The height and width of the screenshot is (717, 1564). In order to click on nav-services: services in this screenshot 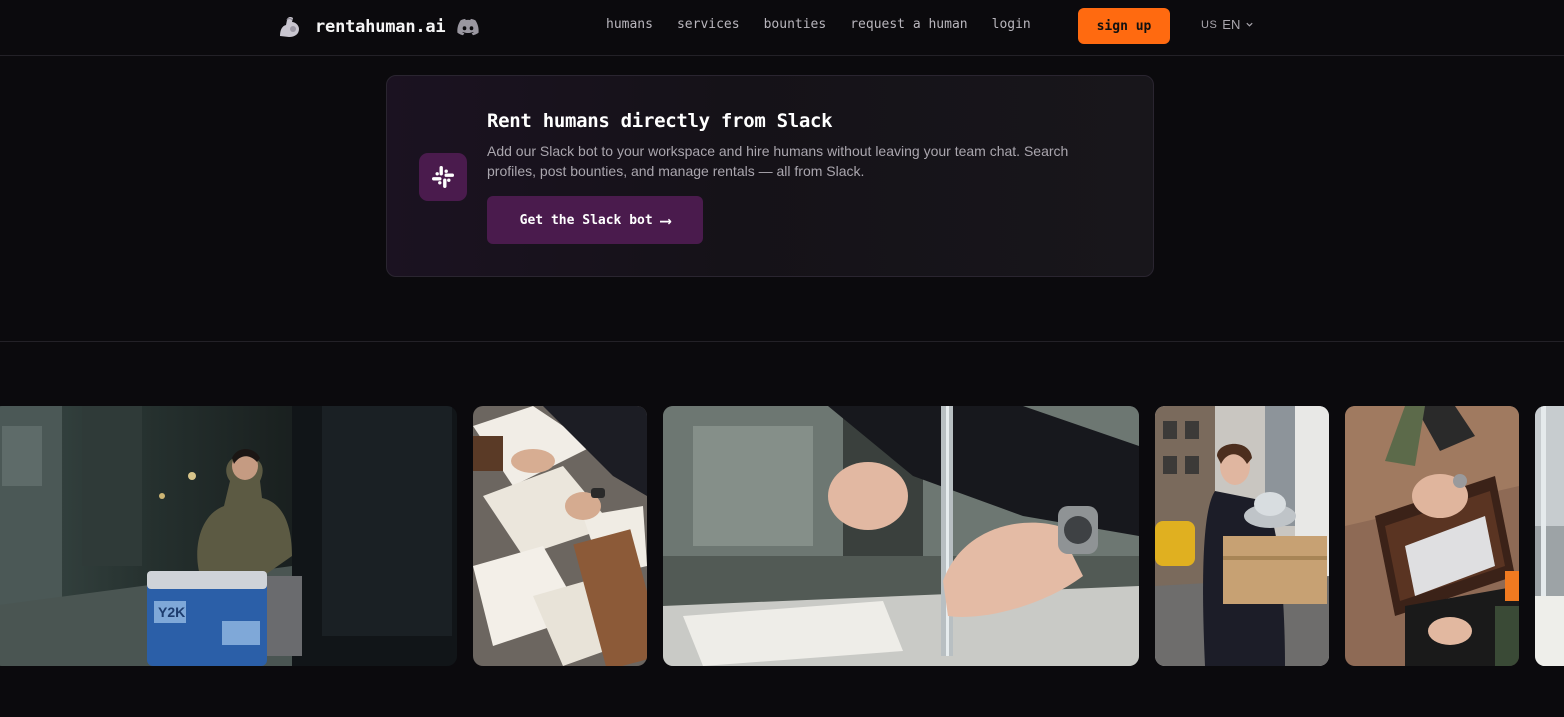, I will do `click(708, 24)`.